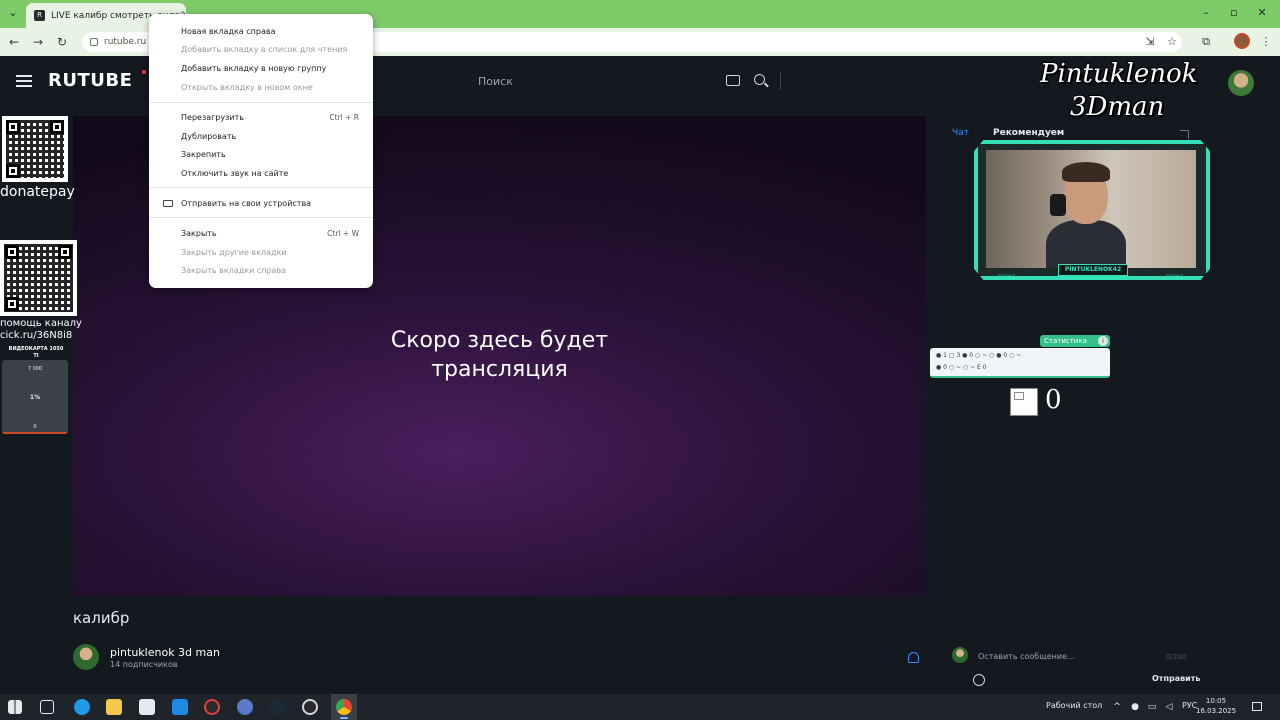 This screenshot has width=1280, height=720. Describe the element at coordinates (168, 203) in the screenshot. I see `send-to-devices-icon` at that location.